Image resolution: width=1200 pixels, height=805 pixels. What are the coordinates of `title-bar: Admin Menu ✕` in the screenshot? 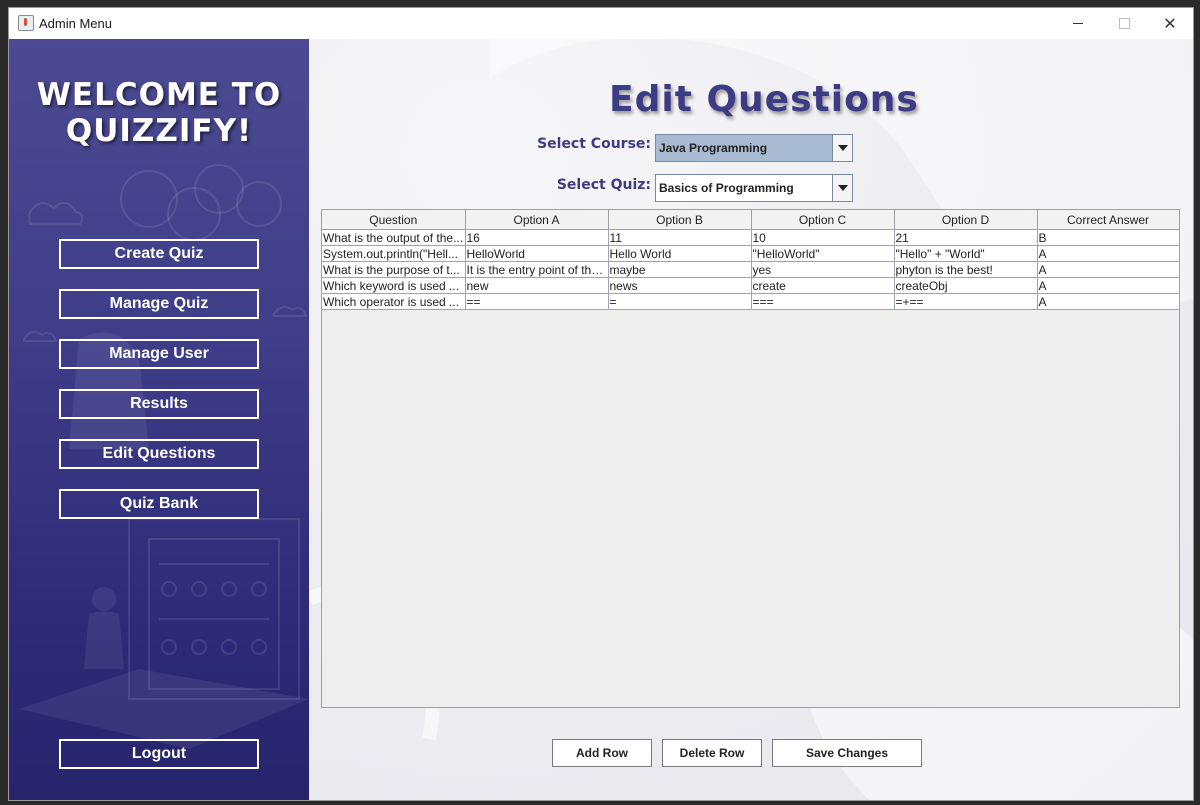 It's located at (601, 23).